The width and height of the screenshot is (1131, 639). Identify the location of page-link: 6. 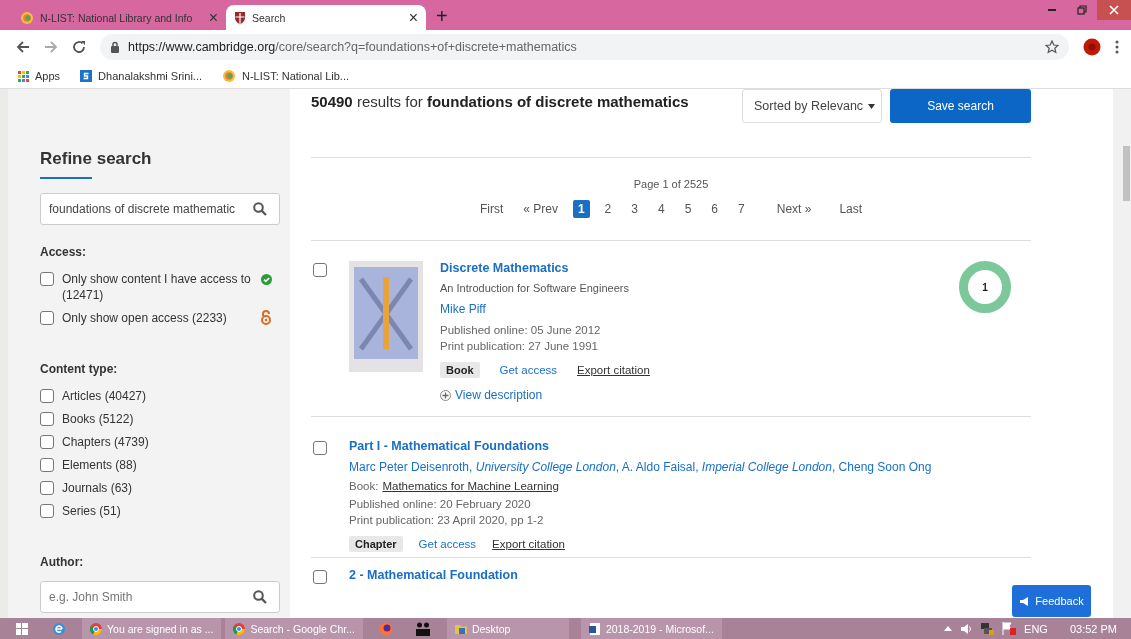
(715, 209).